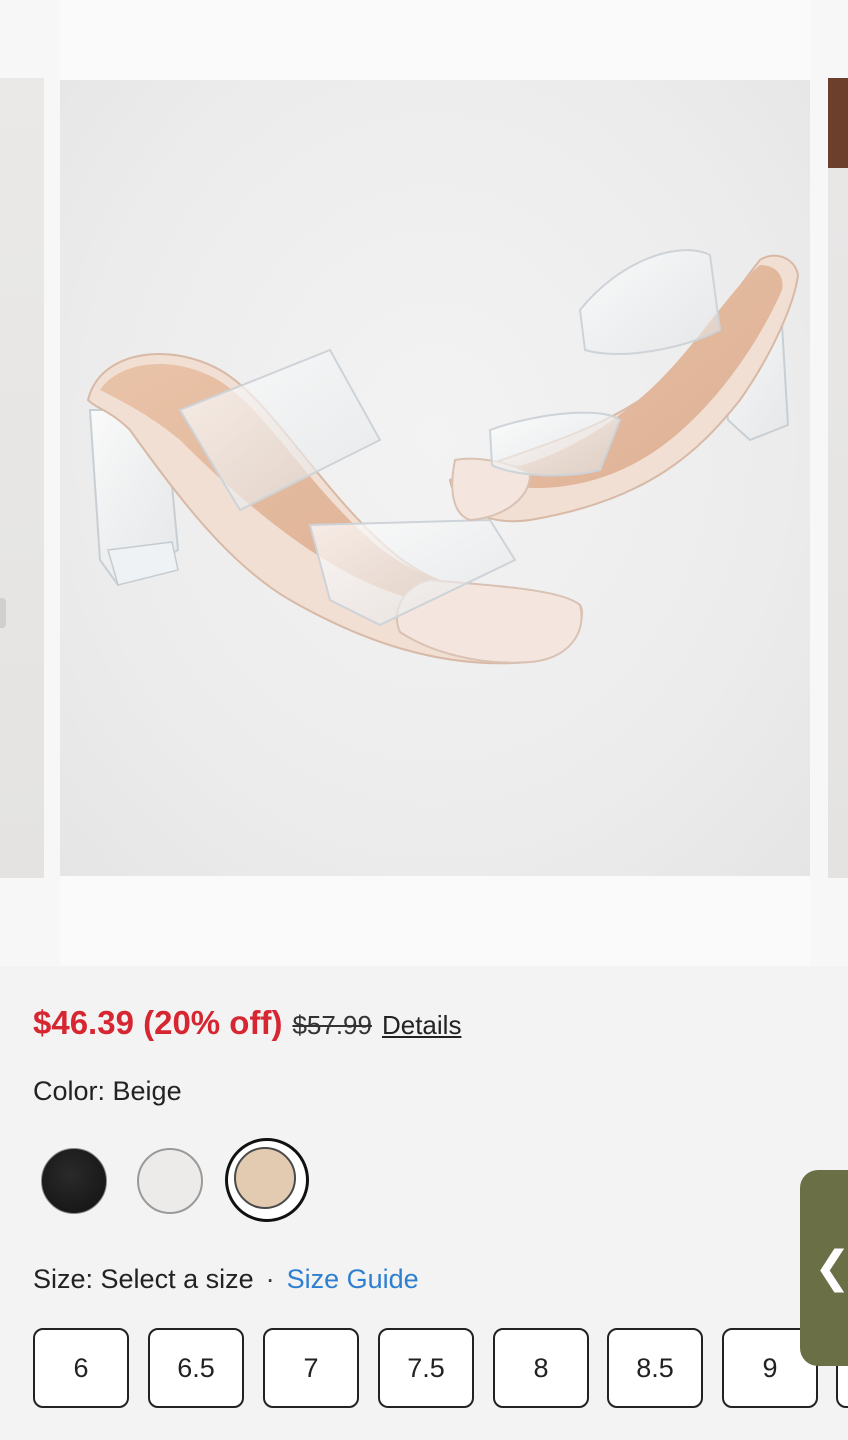 This screenshot has width=848, height=1440. What do you see at coordinates (831, 1267) in the screenshot?
I see `chevron-left-icon: ❮` at bounding box center [831, 1267].